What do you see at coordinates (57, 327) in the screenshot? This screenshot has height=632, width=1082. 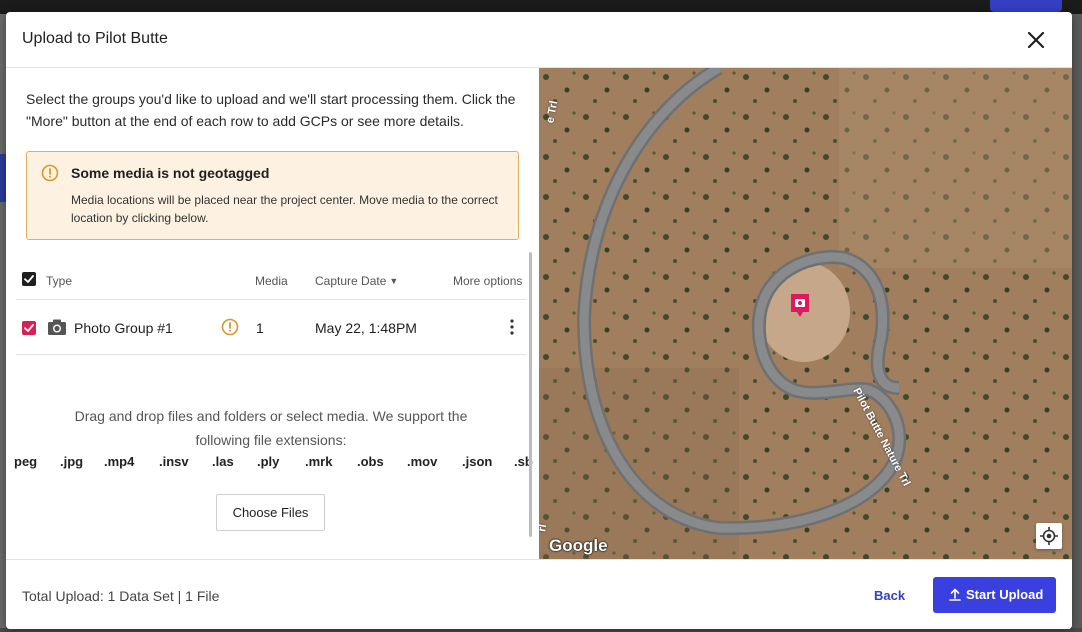 I see `camera-icon` at bounding box center [57, 327].